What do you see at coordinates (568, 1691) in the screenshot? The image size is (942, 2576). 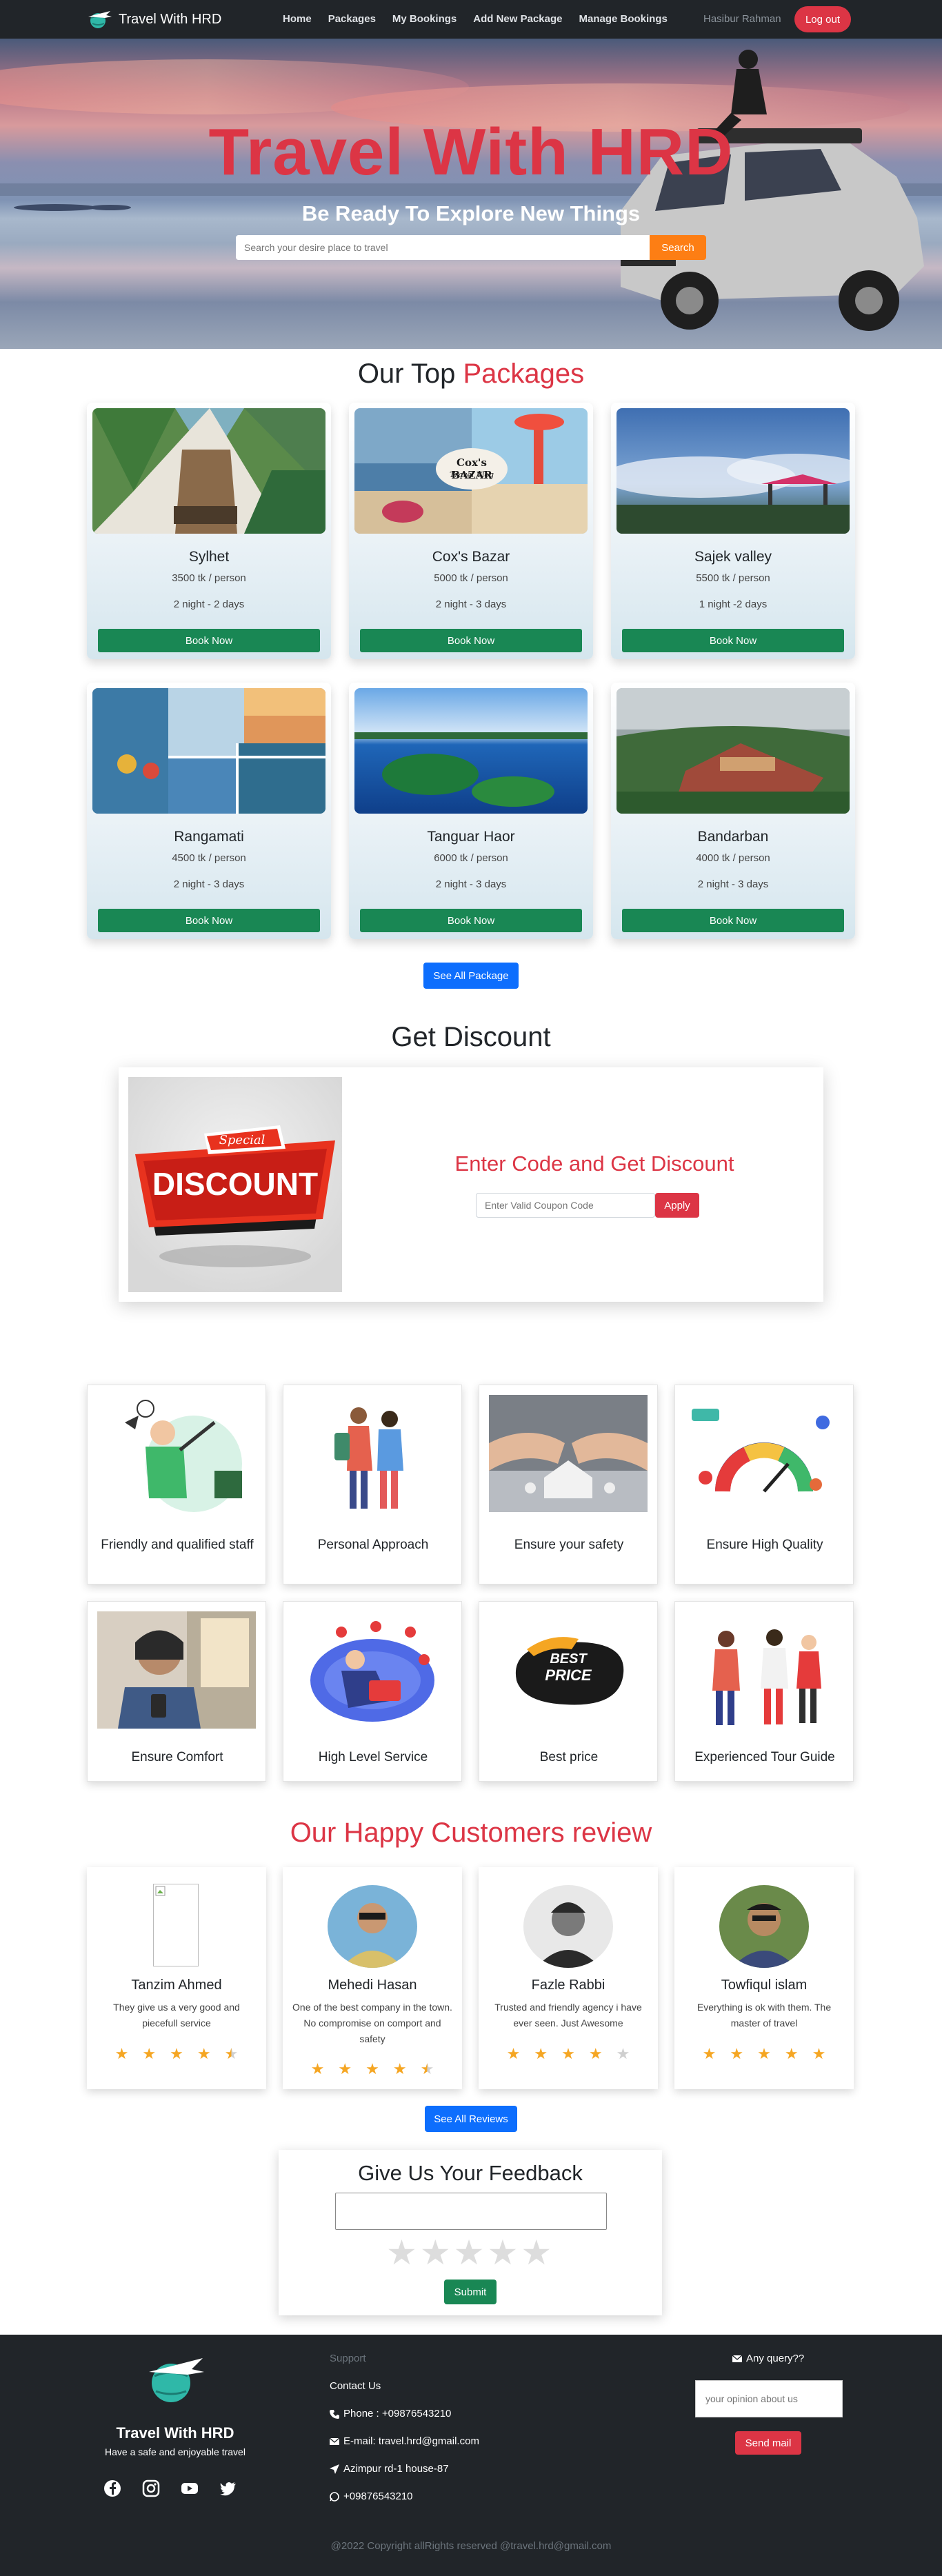 I see `feature-card: BEST PRICE Best price` at bounding box center [568, 1691].